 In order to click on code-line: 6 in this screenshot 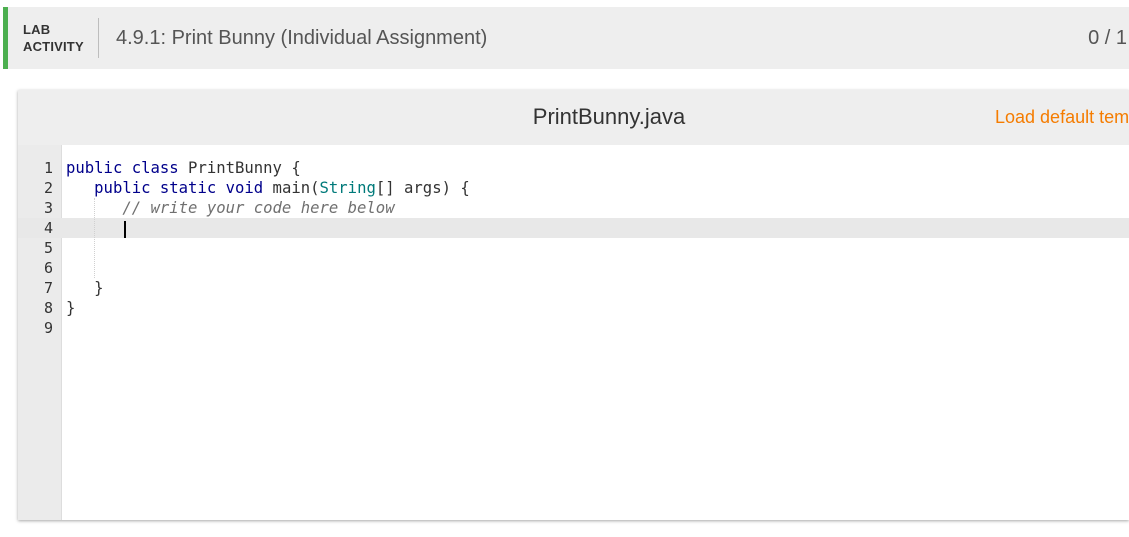, I will do `click(573, 268)`.